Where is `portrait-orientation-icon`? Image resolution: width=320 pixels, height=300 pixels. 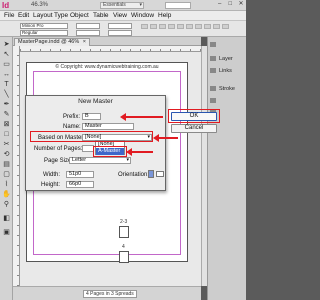
portrait-orientation-icon is located at coordinates (151, 174).